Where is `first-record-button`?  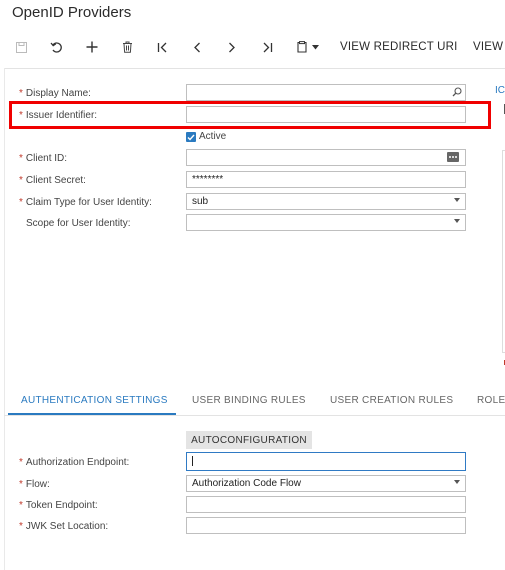 first-record-button is located at coordinates (162, 47).